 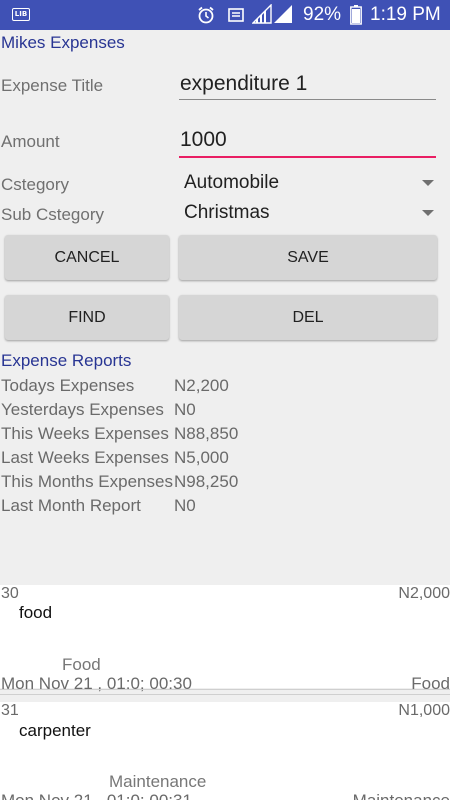 What do you see at coordinates (206, 433) in the screenshot?
I see `report-value: N88,850` at bounding box center [206, 433].